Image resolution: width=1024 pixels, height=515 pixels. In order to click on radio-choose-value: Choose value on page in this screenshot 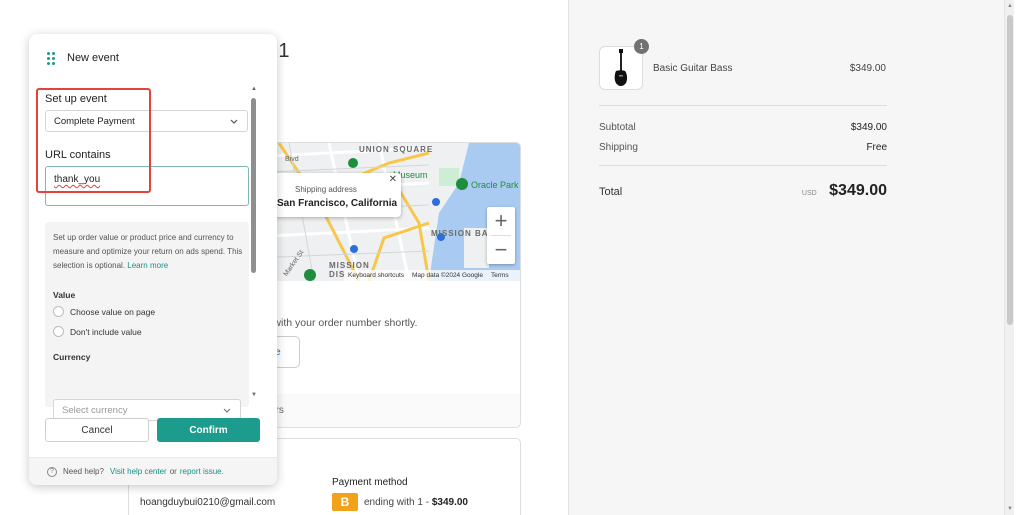, I will do `click(104, 311)`.